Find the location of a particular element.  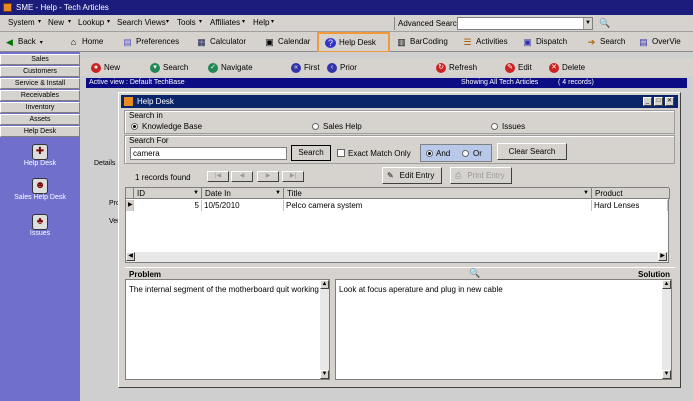

problem-solution-header: Problem 🔍 Solution is located at coordinates (400, 273).